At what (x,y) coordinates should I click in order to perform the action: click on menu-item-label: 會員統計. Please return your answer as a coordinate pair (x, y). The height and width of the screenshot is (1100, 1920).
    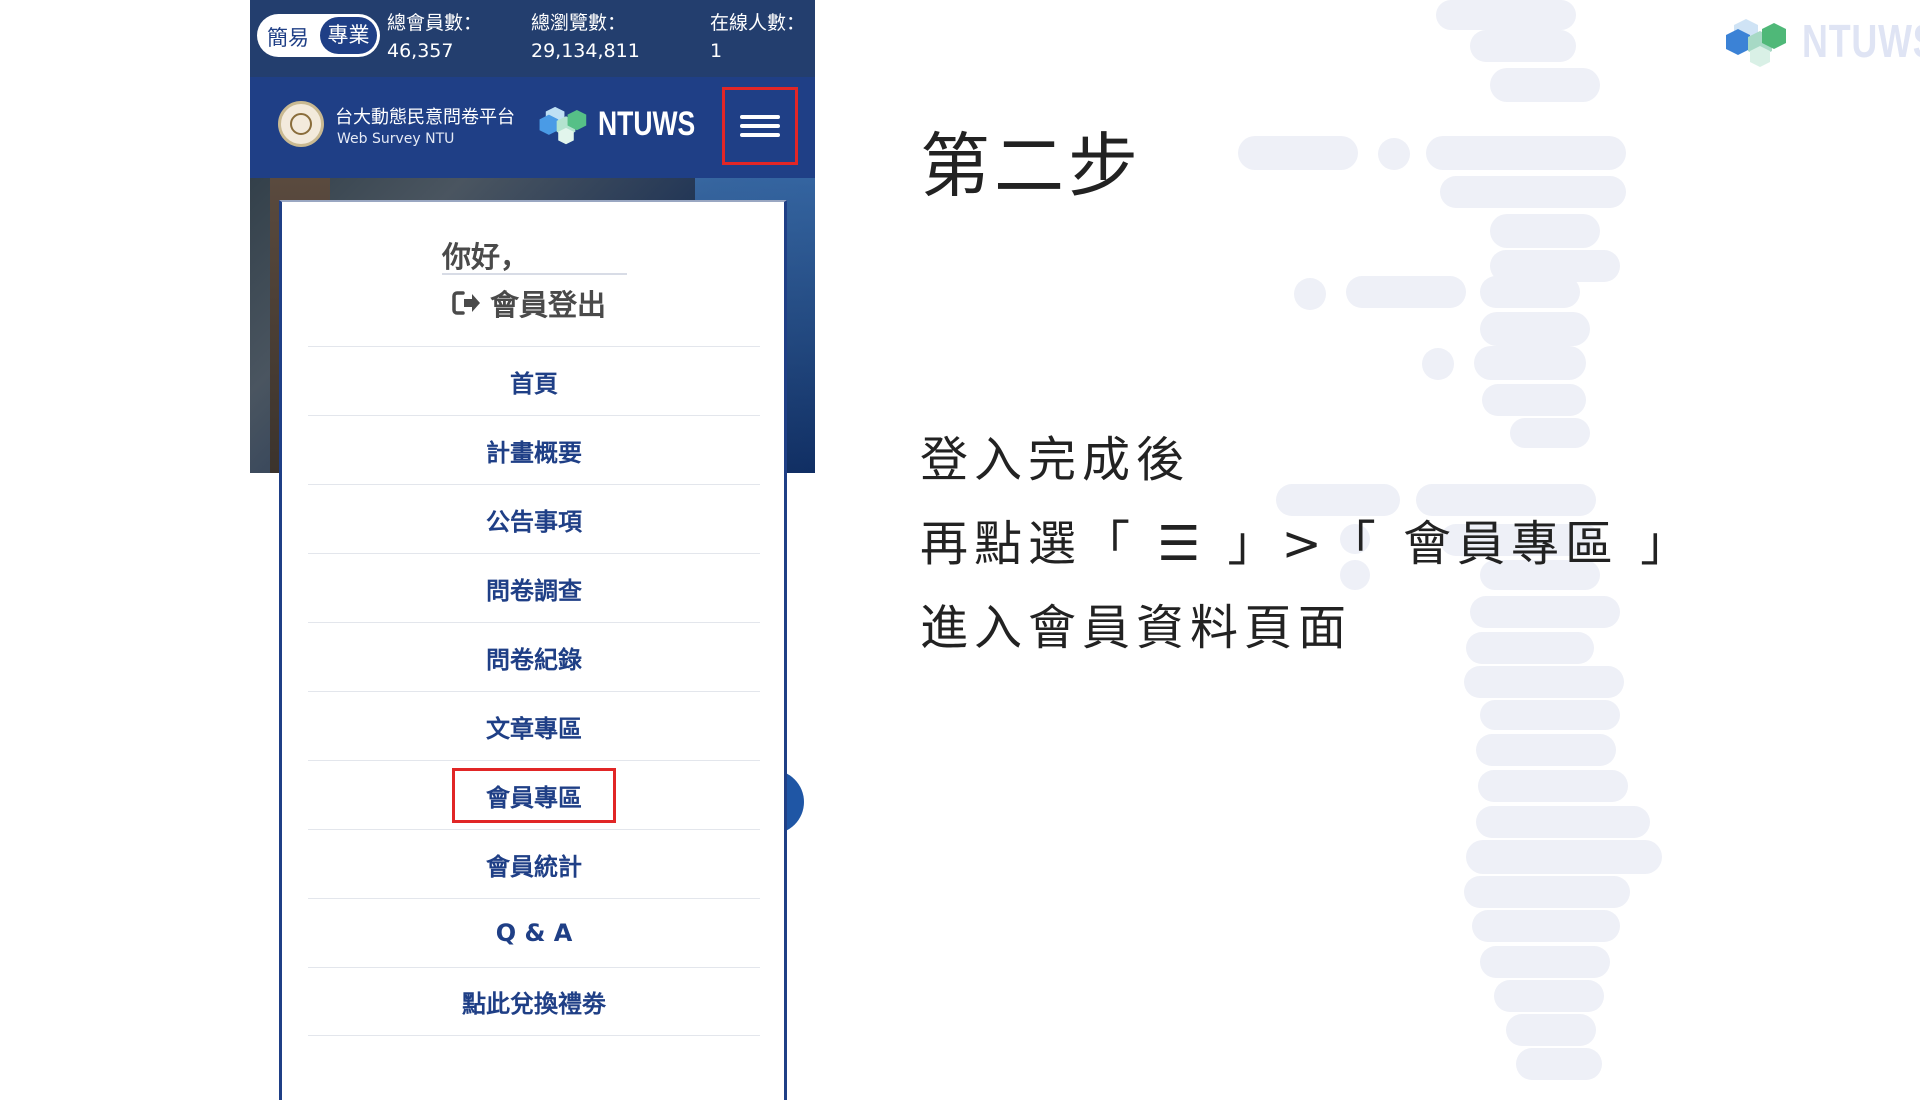
    Looking at the image, I should click on (534, 866).